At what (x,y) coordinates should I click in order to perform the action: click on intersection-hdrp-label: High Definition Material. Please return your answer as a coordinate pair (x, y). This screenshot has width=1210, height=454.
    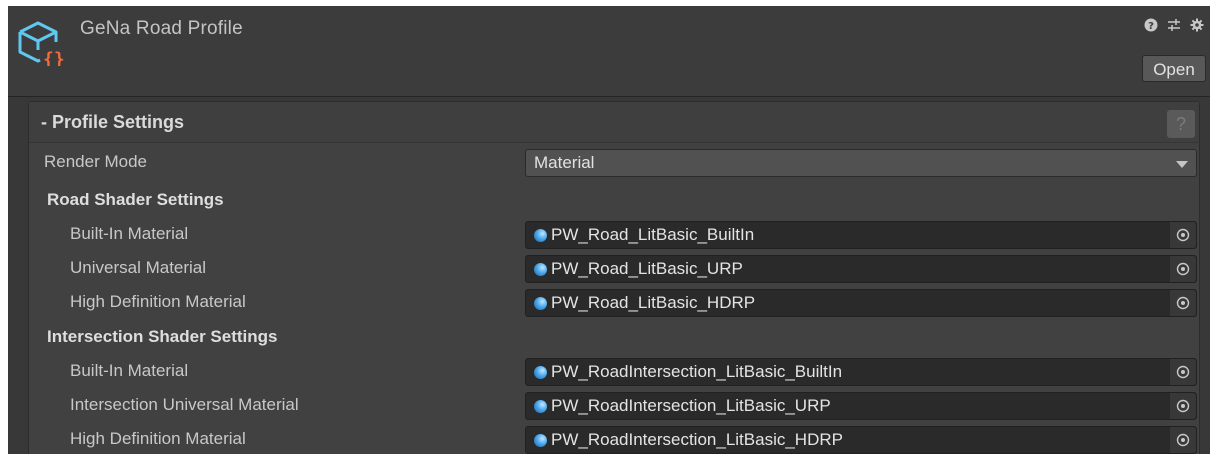
    Looking at the image, I should click on (158, 438).